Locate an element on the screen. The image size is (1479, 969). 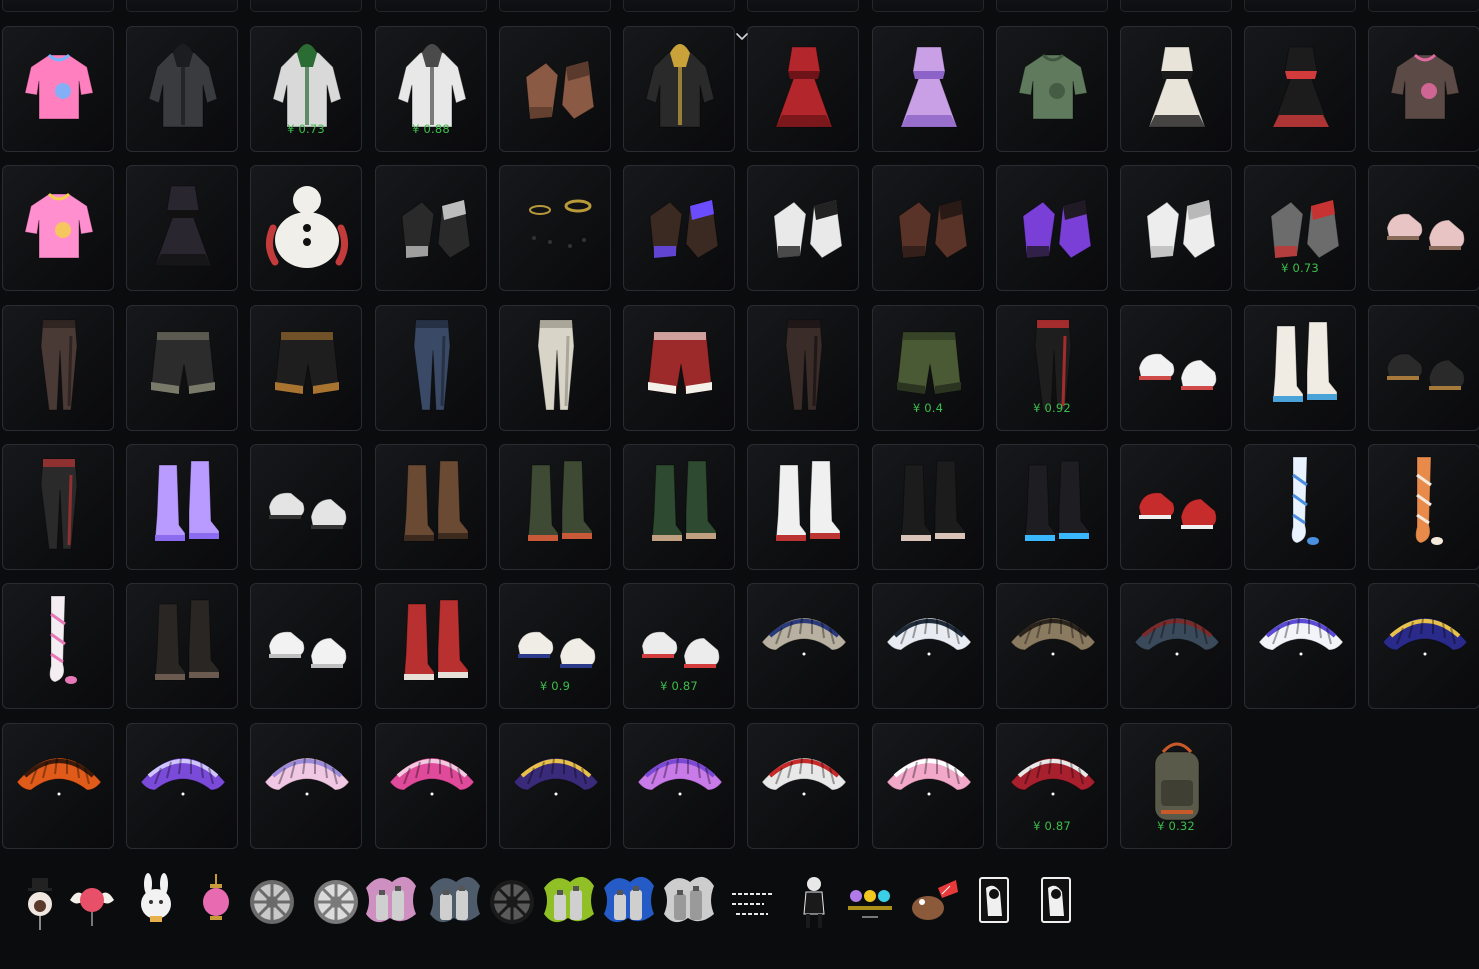
item-tile-red-stripe-pants: ¥ 0.92 is located at coordinates (1052, 368).